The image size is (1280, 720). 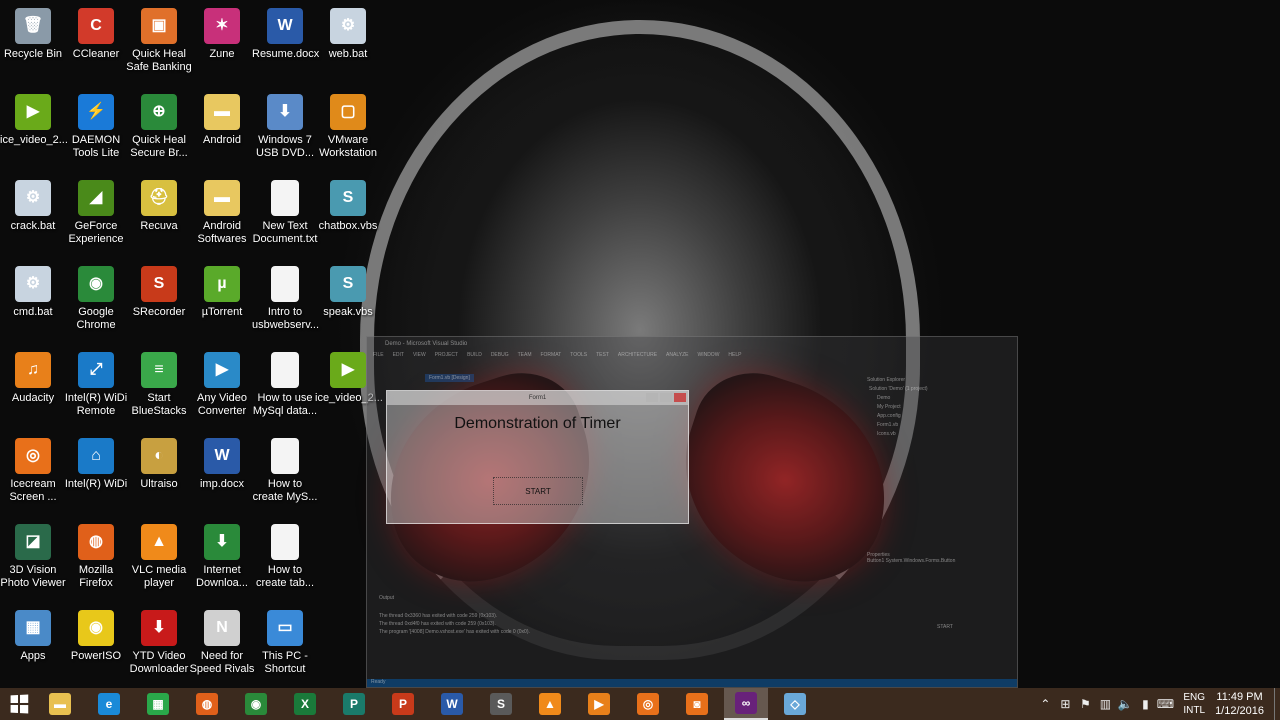 I want to click on desktop-icon: ◉ Google Chrome, so click(x=96, y=297).